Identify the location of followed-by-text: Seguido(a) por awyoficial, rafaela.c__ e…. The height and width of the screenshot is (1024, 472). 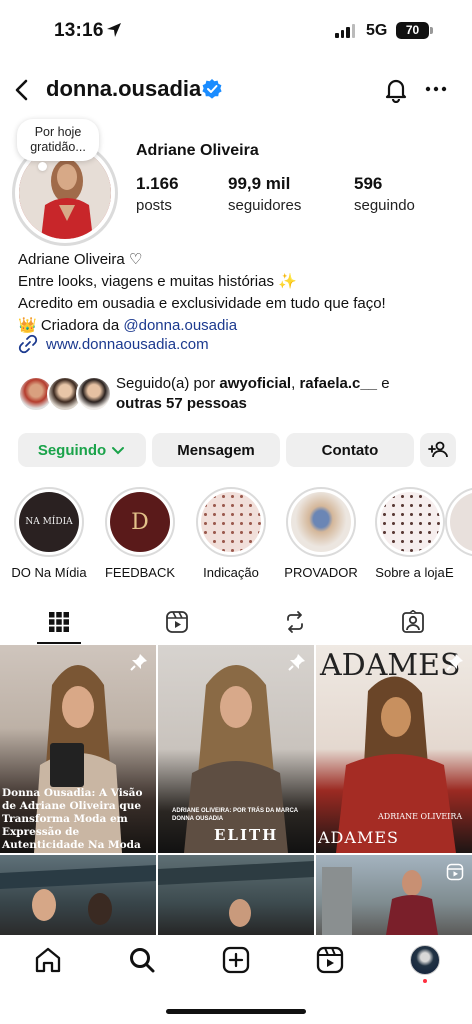
(253, 394).